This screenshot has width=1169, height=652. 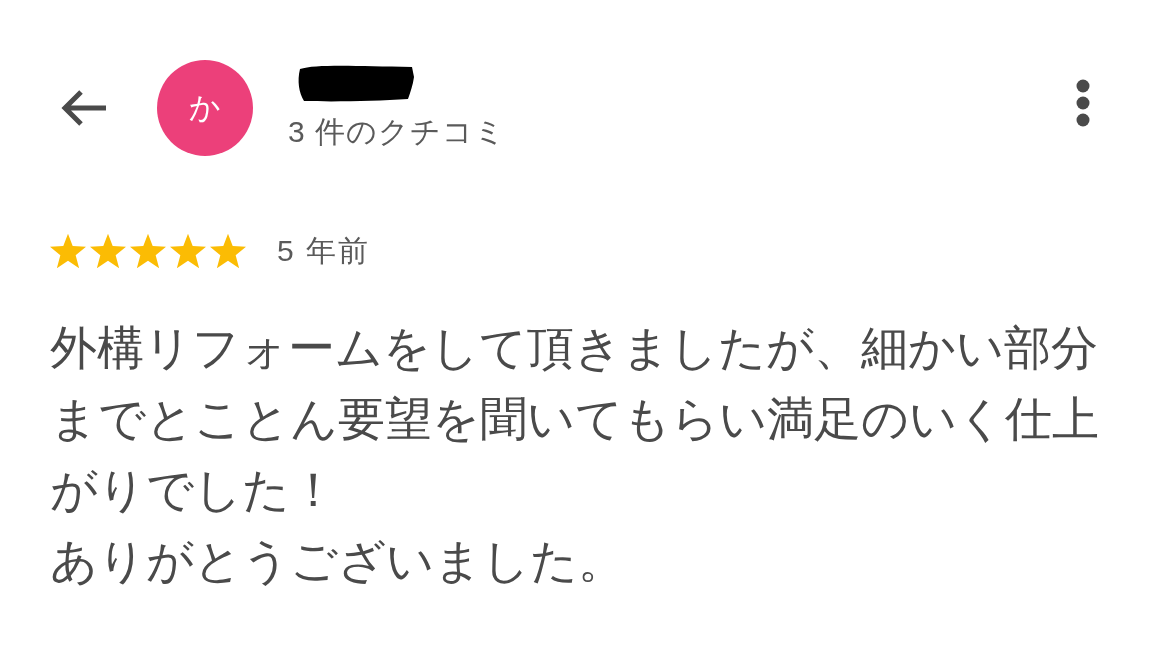 I want to click on avatar: か, so click(x=205, y=108).